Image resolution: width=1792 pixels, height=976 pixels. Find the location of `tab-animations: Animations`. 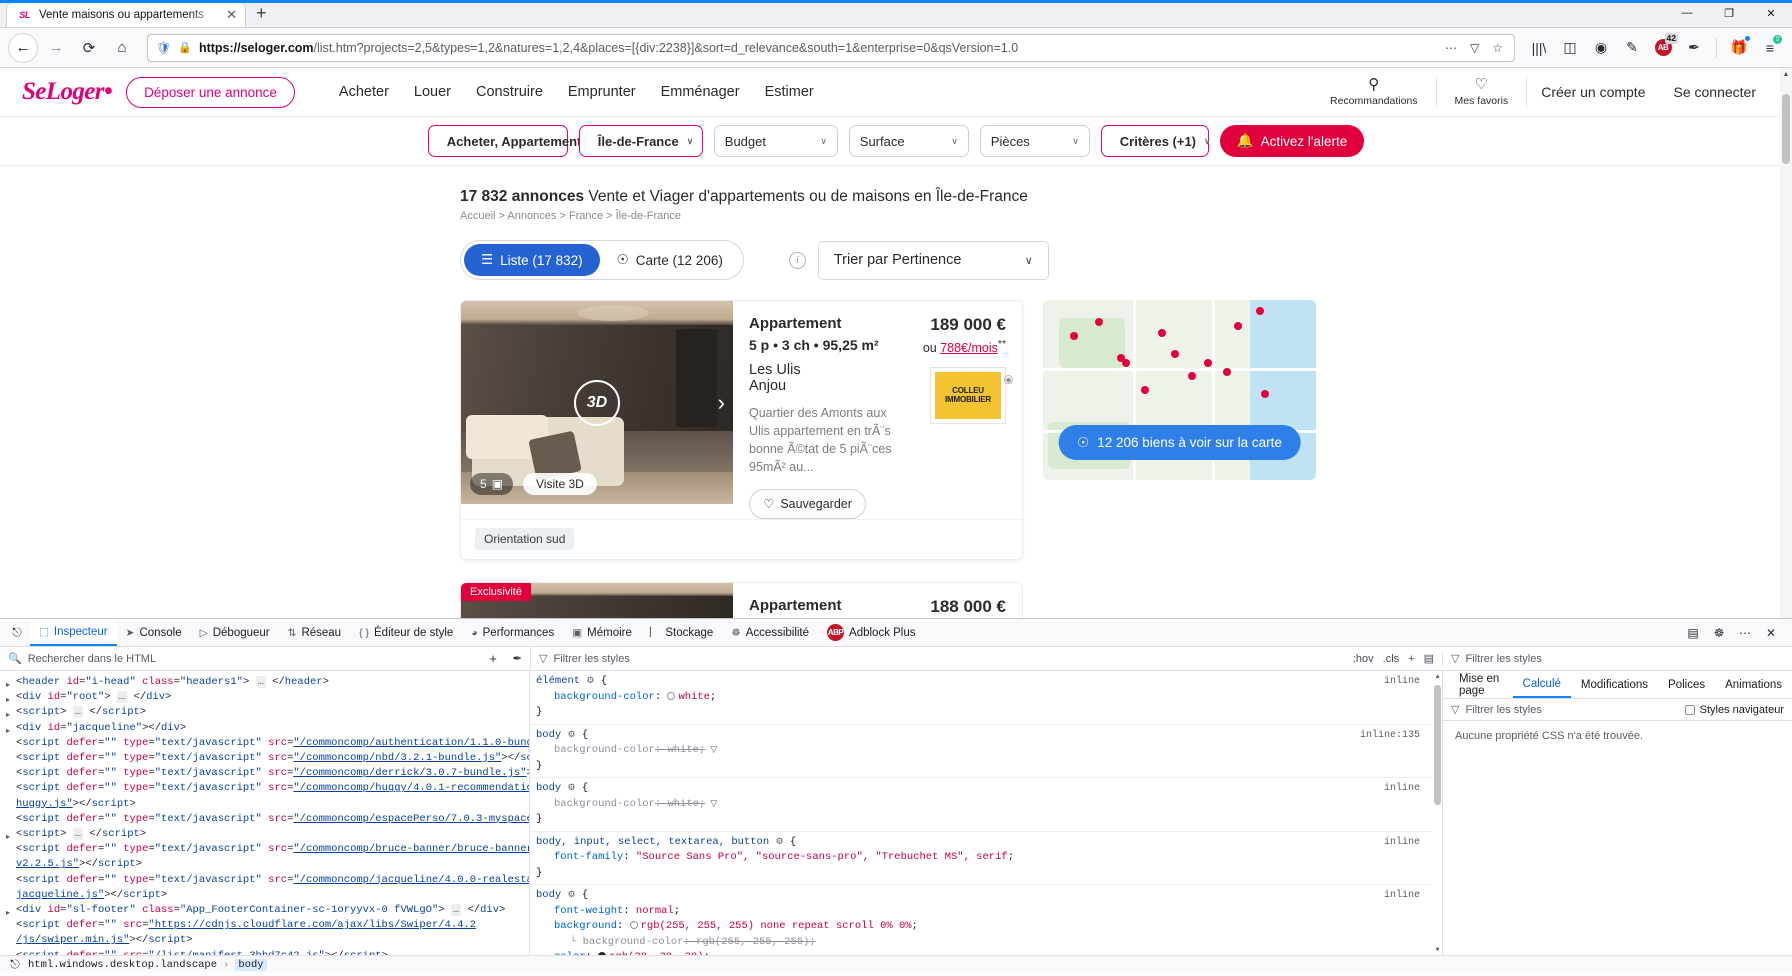

tab-animations: Animations is located at coordinates (1753, 684).